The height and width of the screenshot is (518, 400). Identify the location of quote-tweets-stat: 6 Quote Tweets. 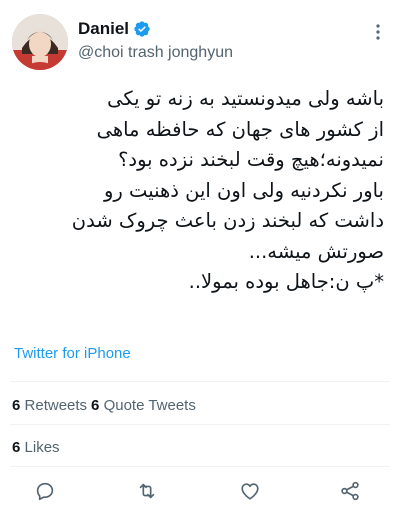
(143, 405).